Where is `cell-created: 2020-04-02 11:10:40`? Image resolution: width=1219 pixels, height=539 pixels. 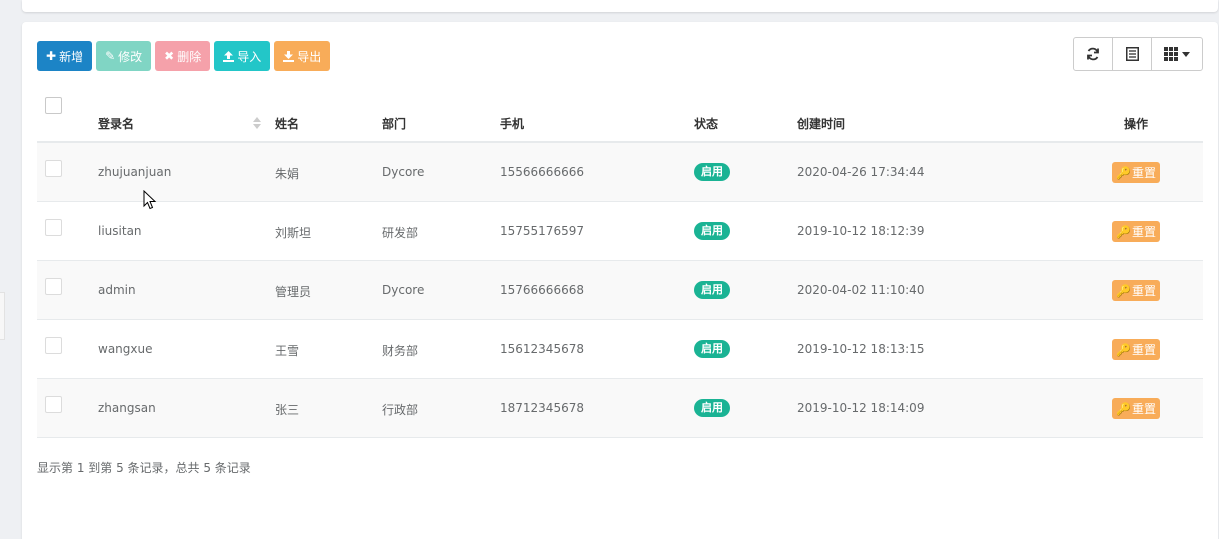 cell-created: 2020-04-02 11:10:40 is located at coordinates (861, 290).